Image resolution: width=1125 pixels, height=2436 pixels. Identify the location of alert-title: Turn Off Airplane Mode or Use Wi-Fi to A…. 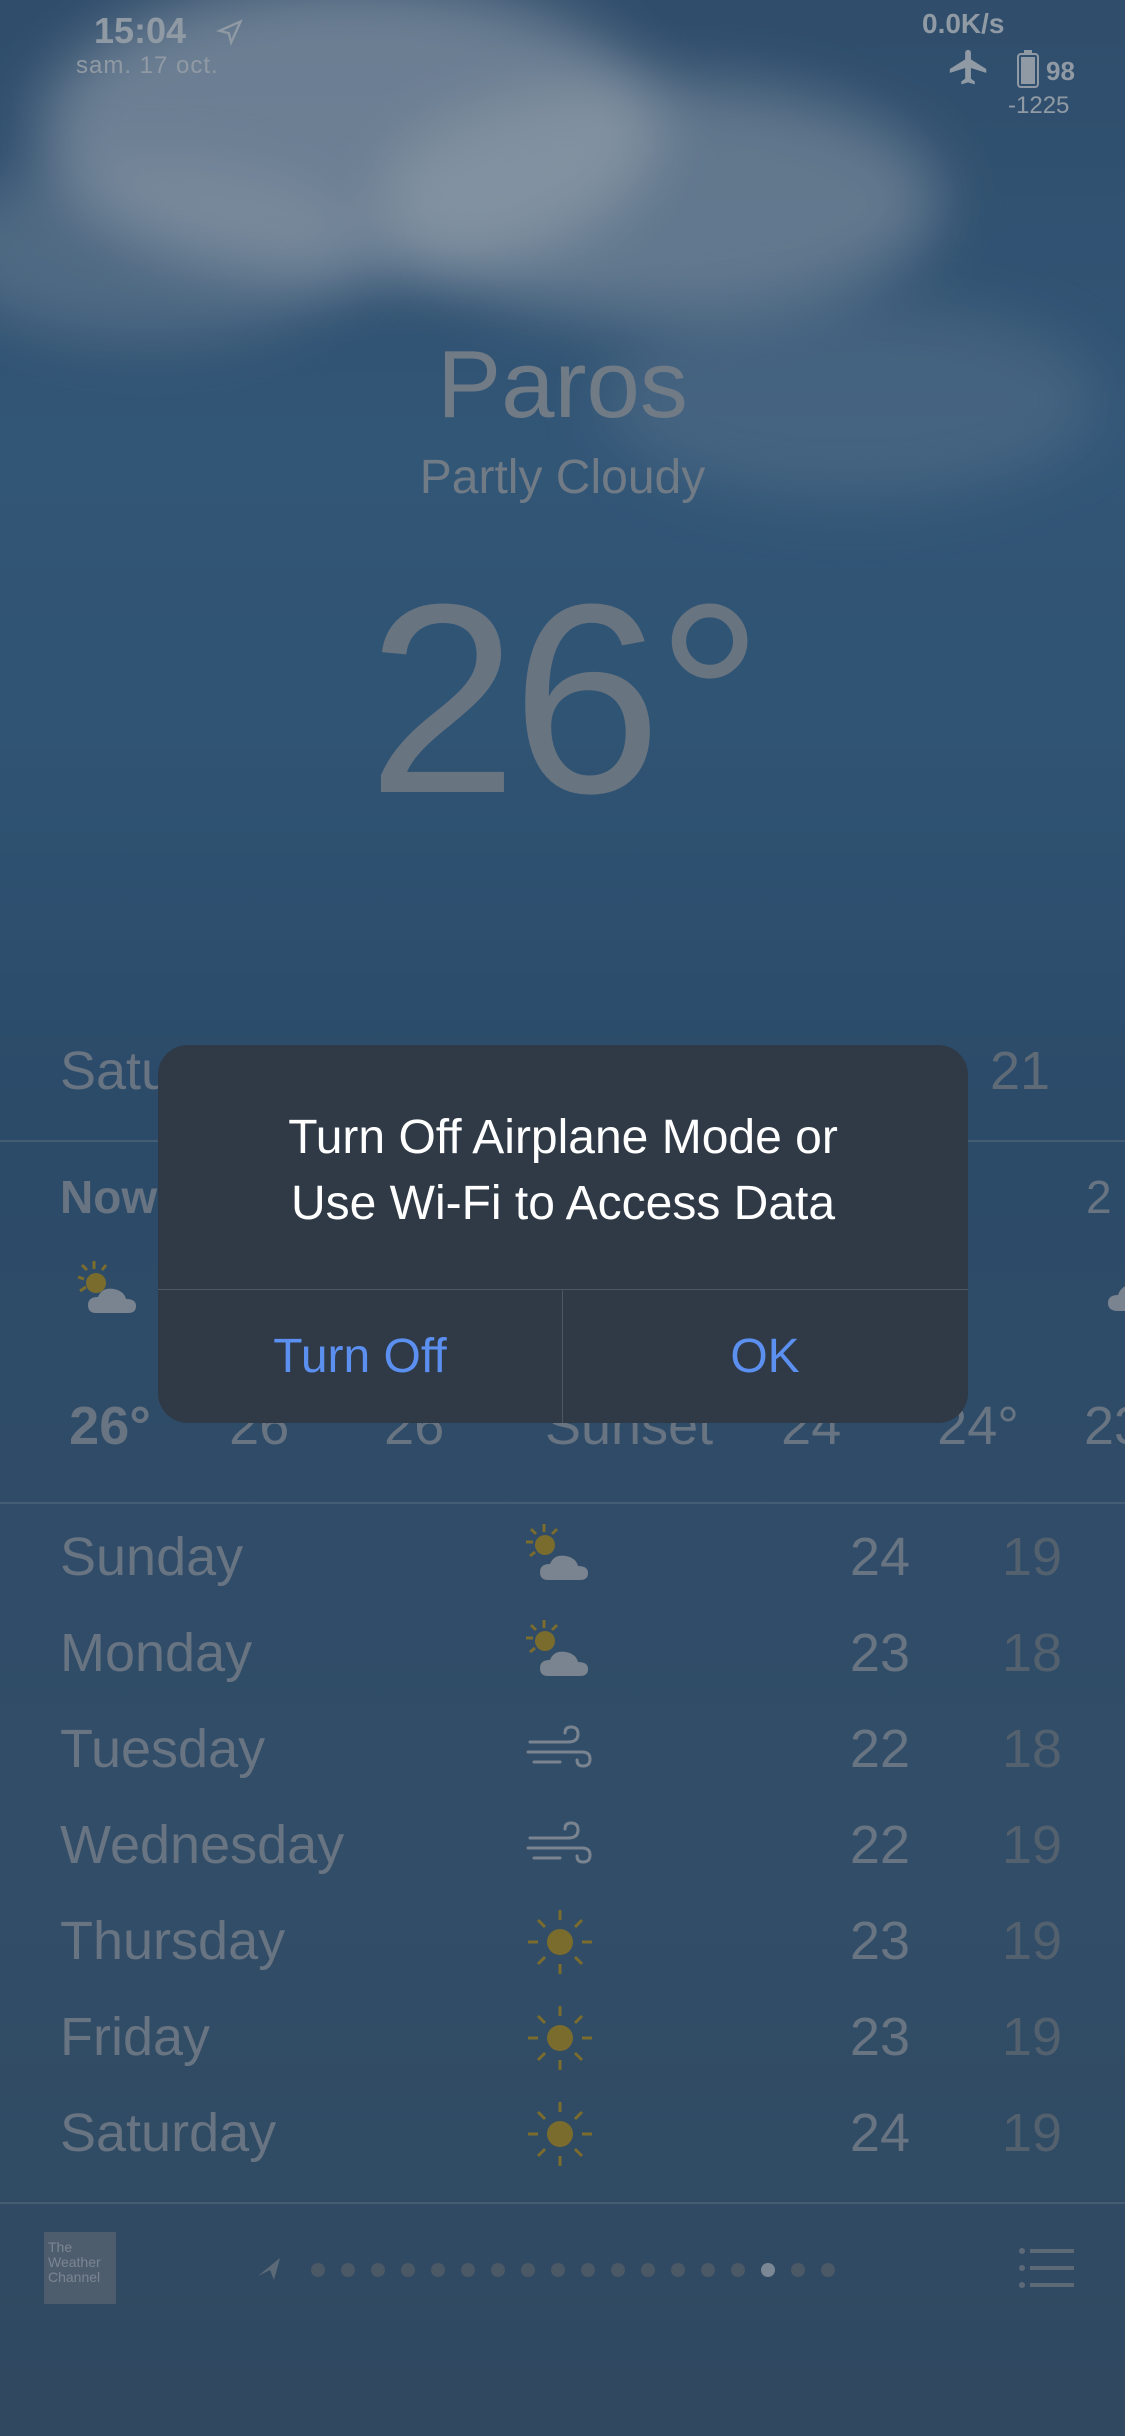
(563, 1171).